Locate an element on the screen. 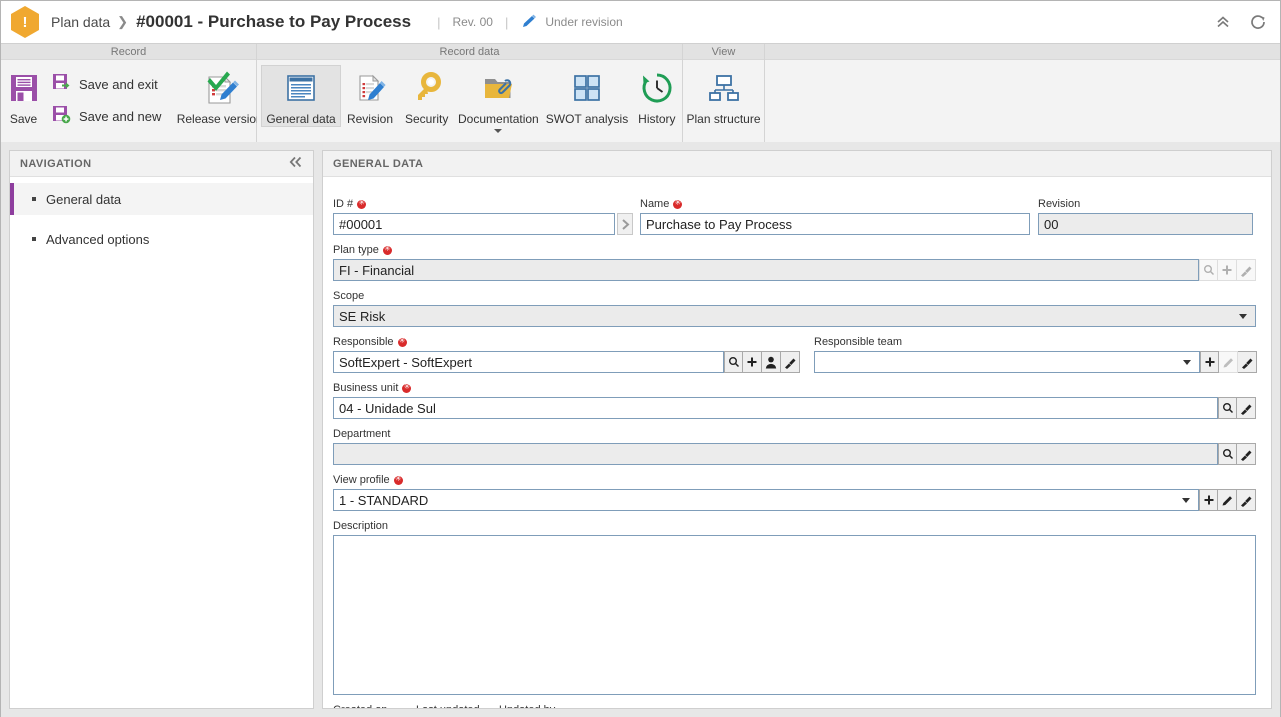  business-unit-clear-button is located at coordinates (1246, 408).